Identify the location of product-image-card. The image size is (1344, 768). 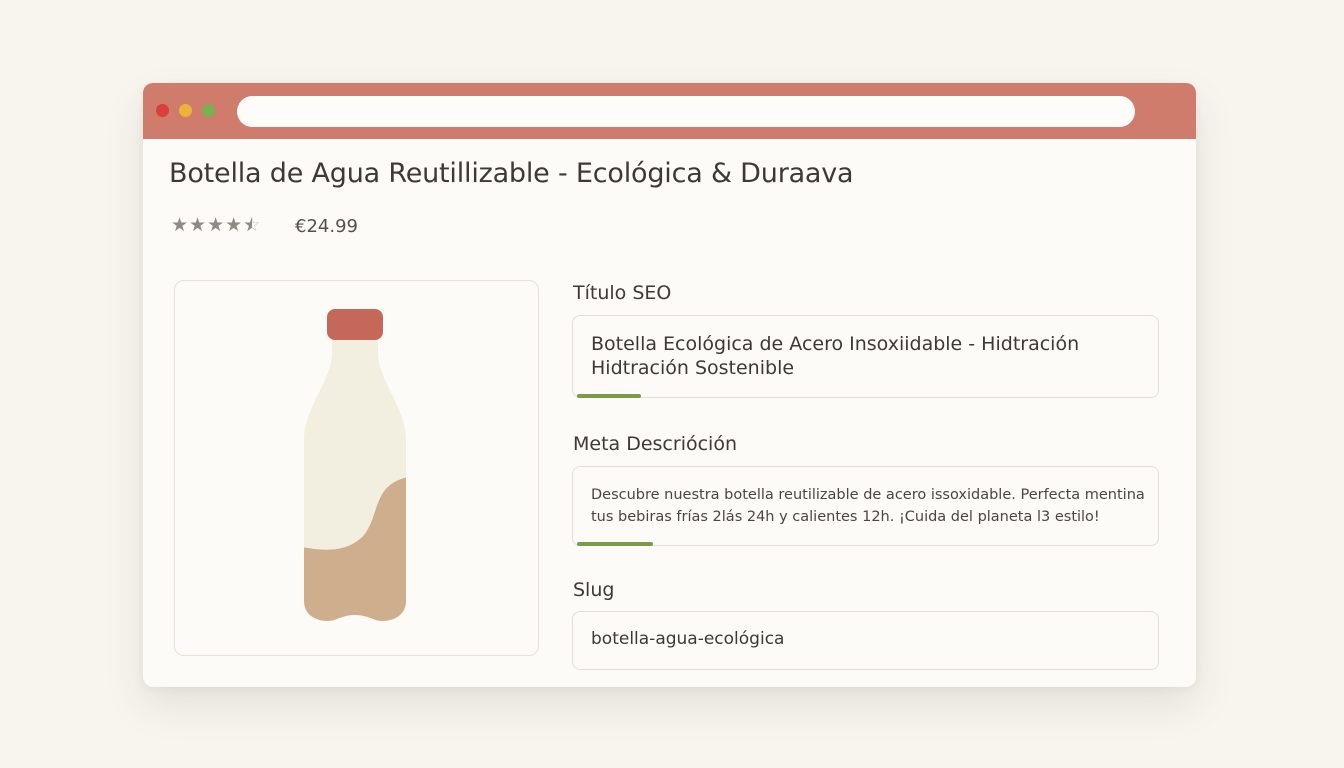
(356, 468).